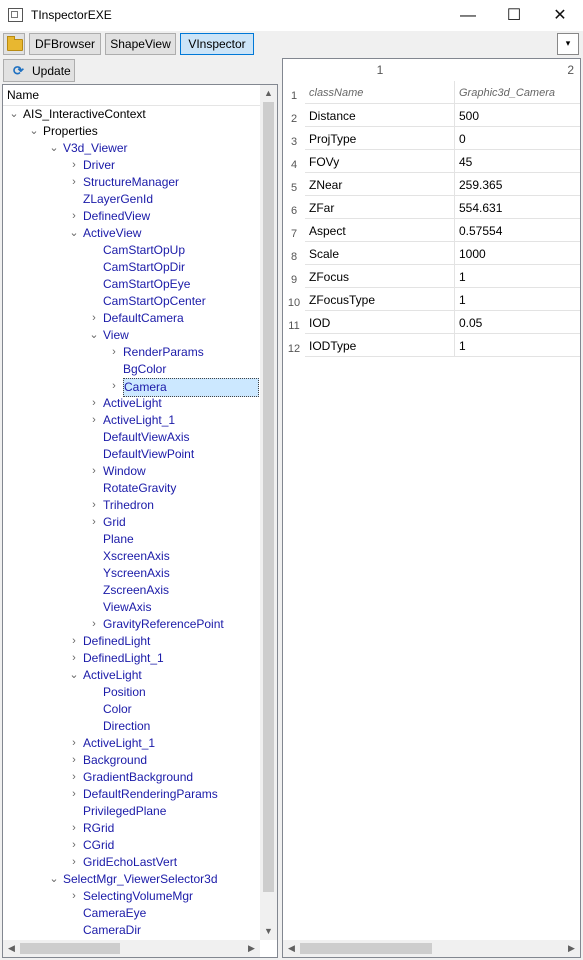 Image resolution: width=583 pixels, height=960 pixels. Describe the element at coordinates (517, 138) in the screenshot. I see `table-cell-value: 0` at that location.